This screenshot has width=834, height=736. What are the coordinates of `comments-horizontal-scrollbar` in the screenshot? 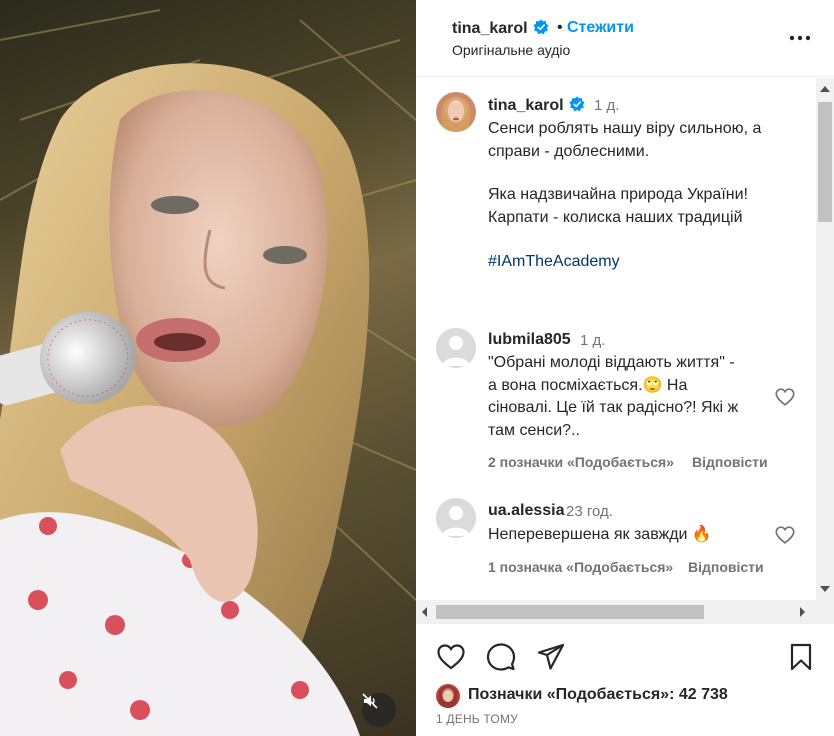 It's located at (625, 612).